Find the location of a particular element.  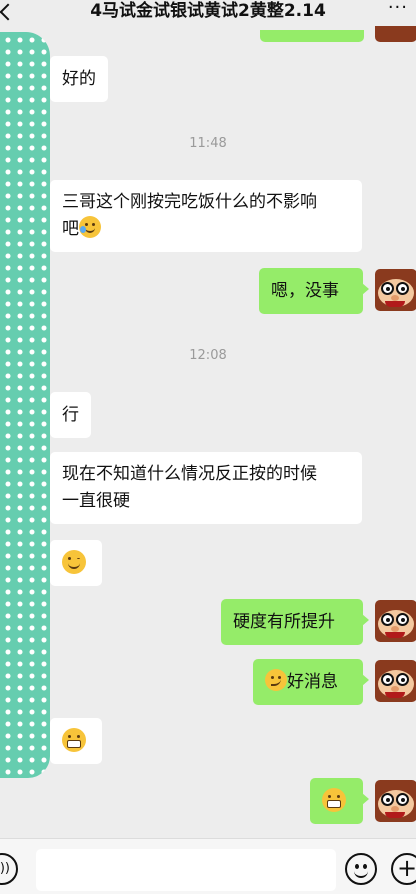

message-text: 嗯，没事 is located at coordinates (305, 291).